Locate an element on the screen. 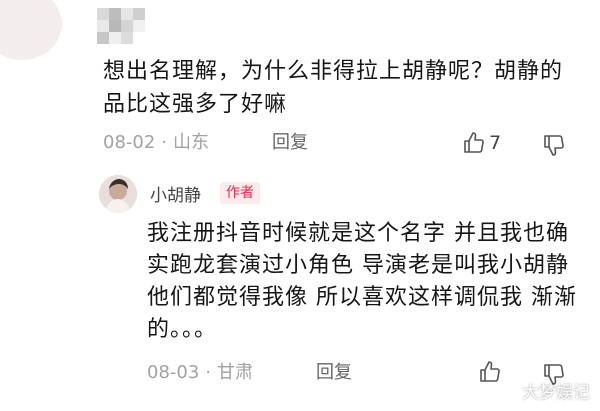 This screenshot has width=600, height=411. reply-avatar is located at coordinates (118, 194).